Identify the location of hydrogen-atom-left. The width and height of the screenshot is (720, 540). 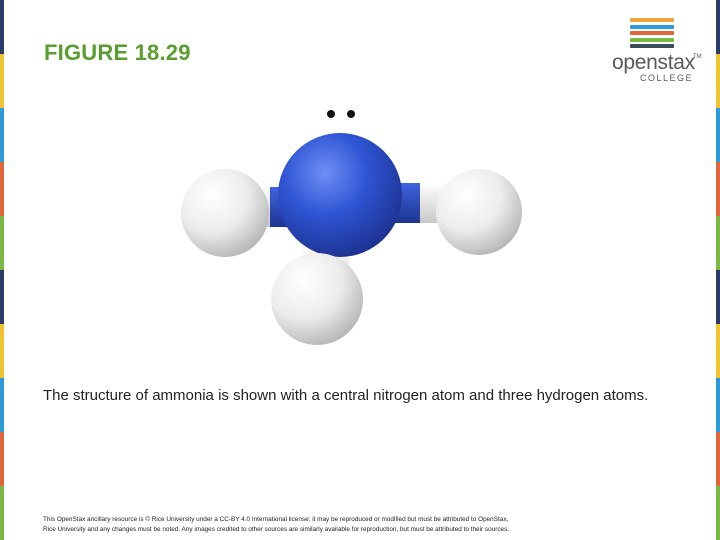
(225, 213).